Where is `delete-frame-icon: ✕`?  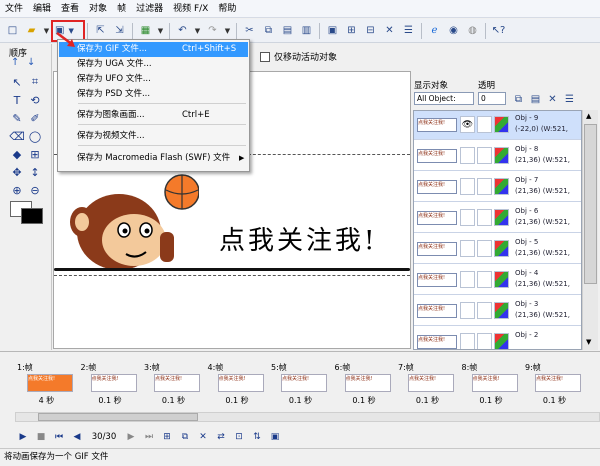 delete-frame-icon: ✕ is located at coordinates (203, 437).